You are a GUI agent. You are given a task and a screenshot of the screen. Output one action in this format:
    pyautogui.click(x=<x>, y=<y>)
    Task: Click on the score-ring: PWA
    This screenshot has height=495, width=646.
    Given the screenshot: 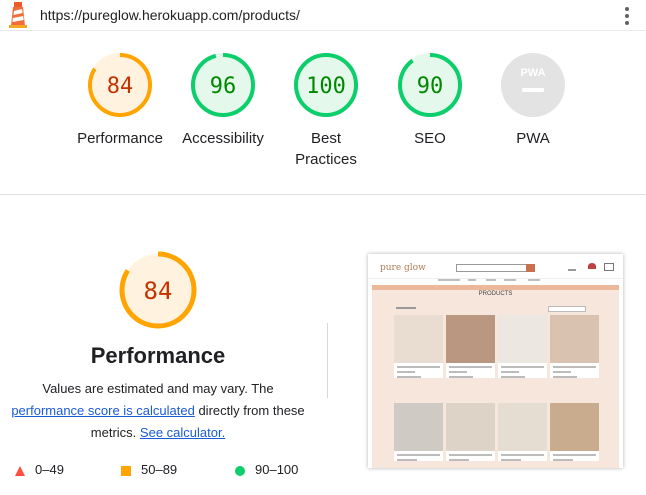 What is the action you would take?
    pyautogui.click(x=533, y=85)
    